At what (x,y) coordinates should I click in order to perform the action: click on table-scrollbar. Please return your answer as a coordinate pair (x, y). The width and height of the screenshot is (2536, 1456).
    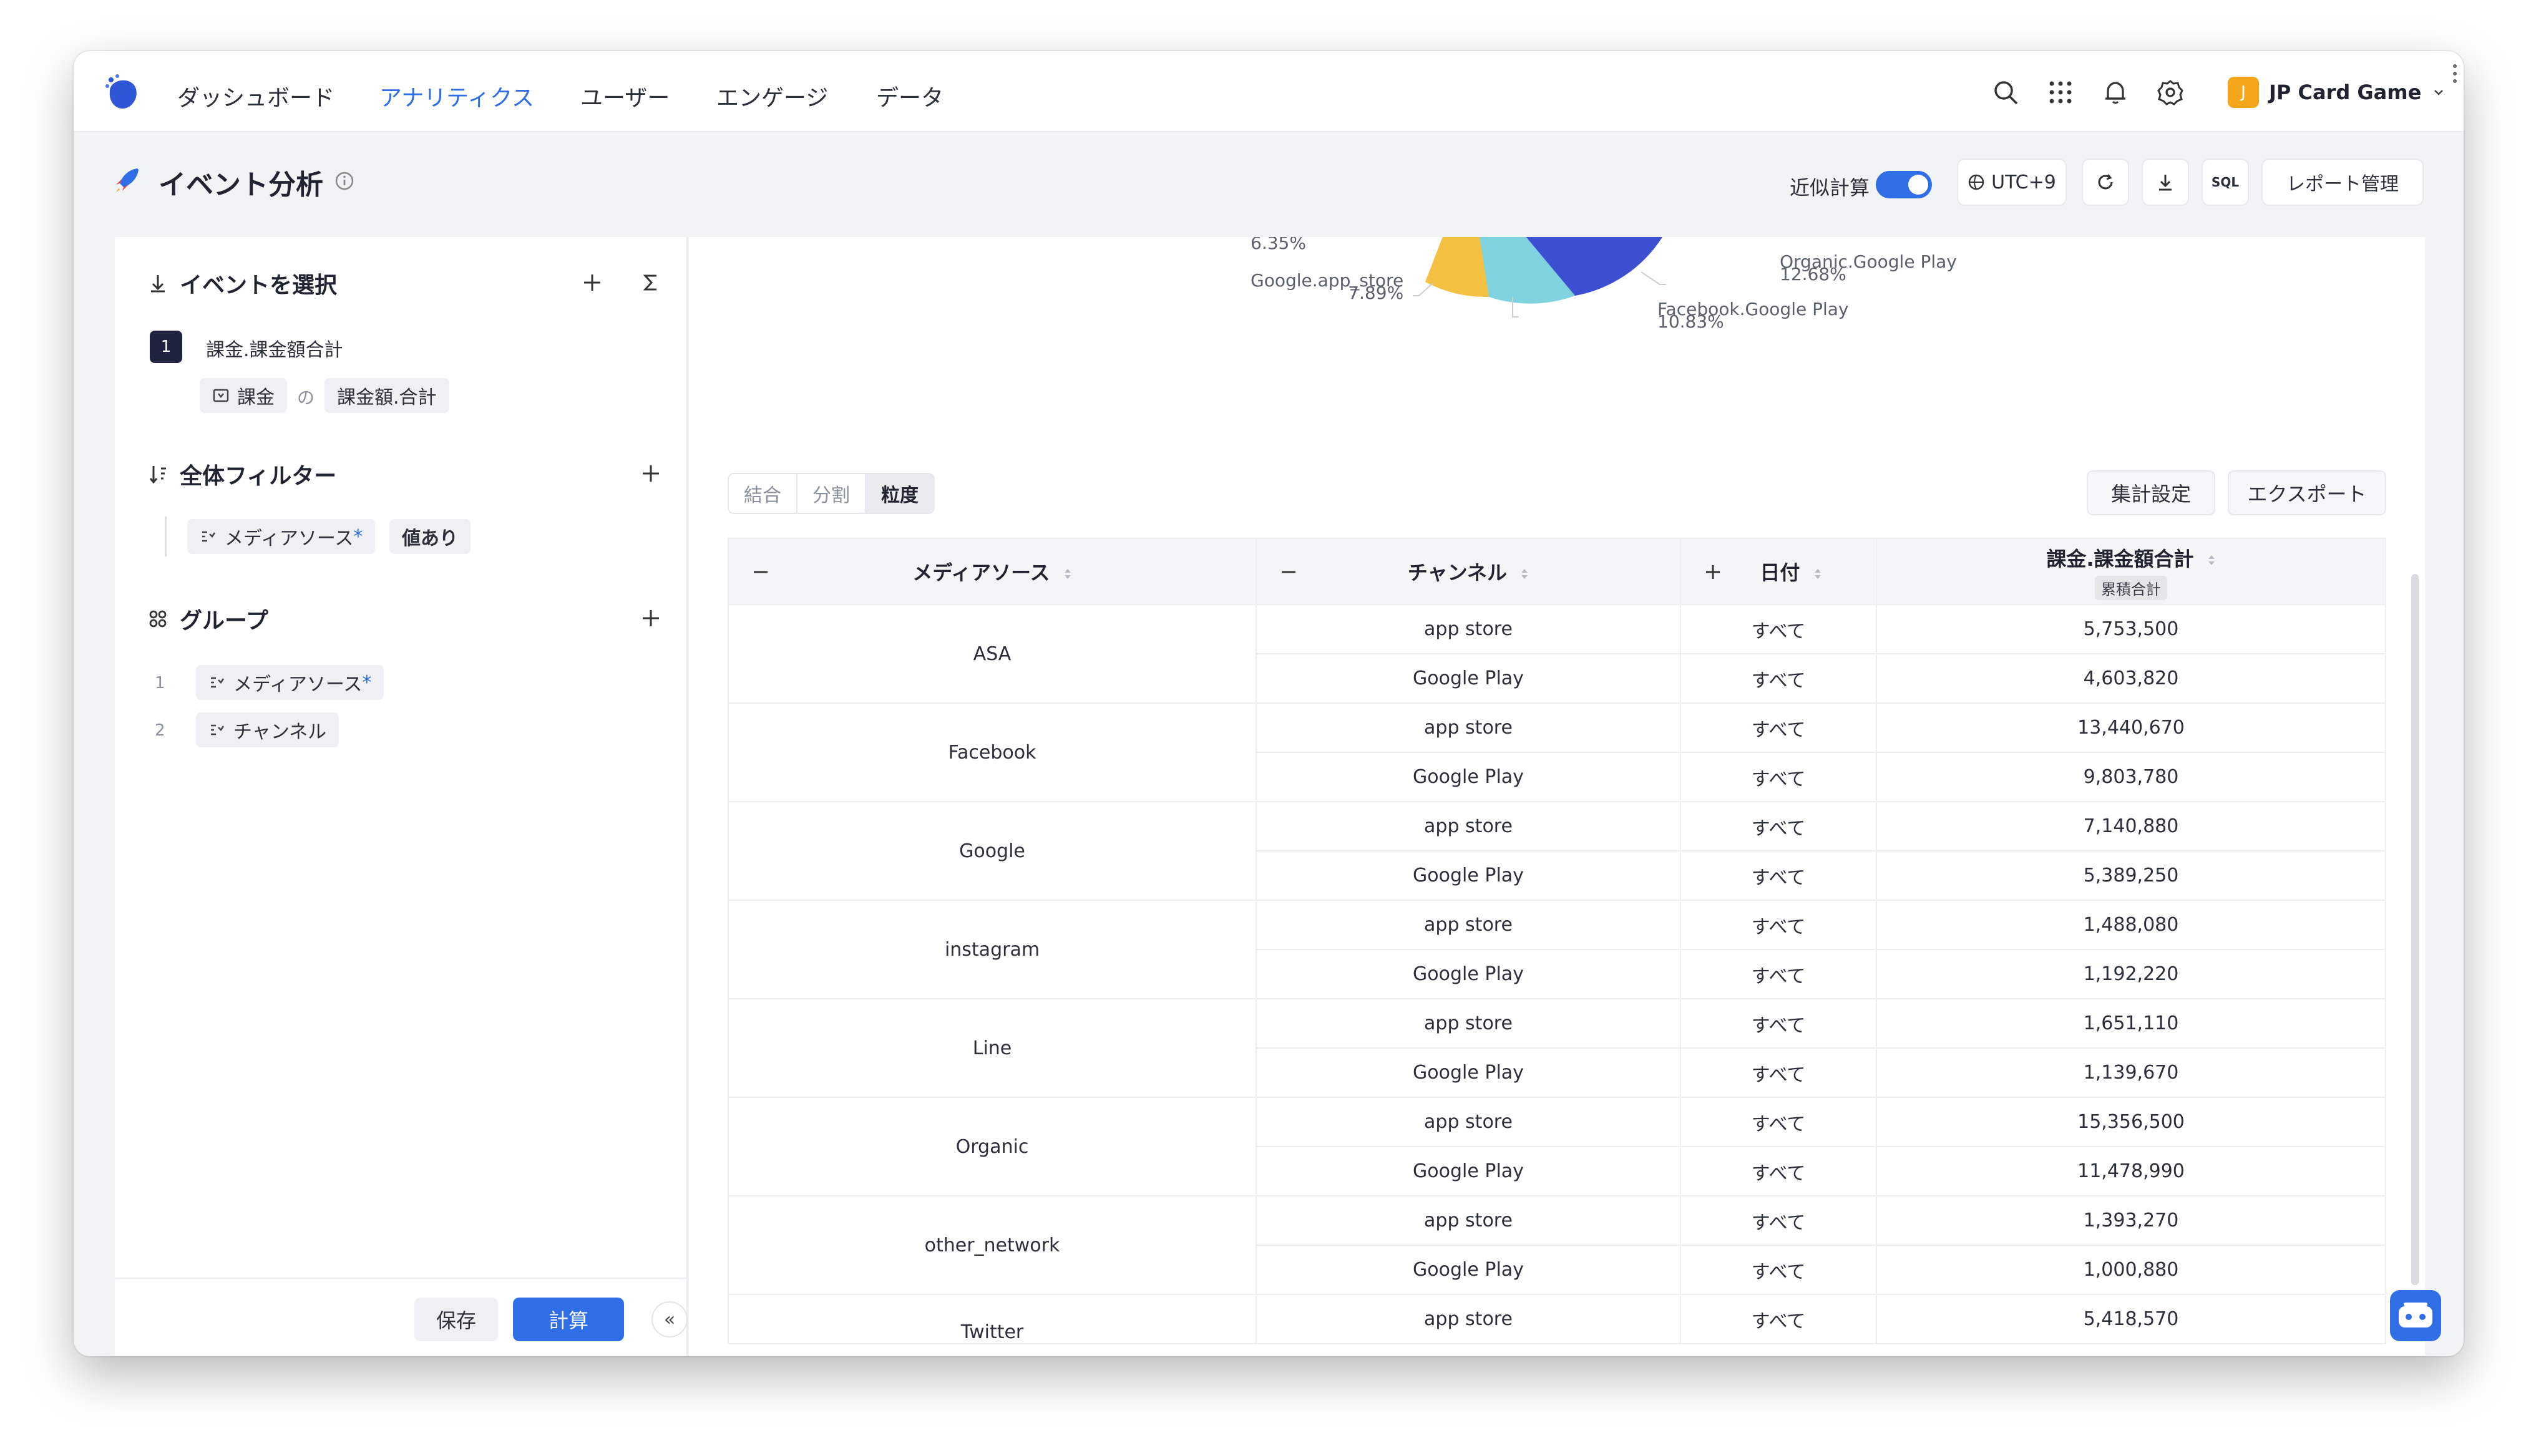
    Looking at the image, I should click on (2415, 930).